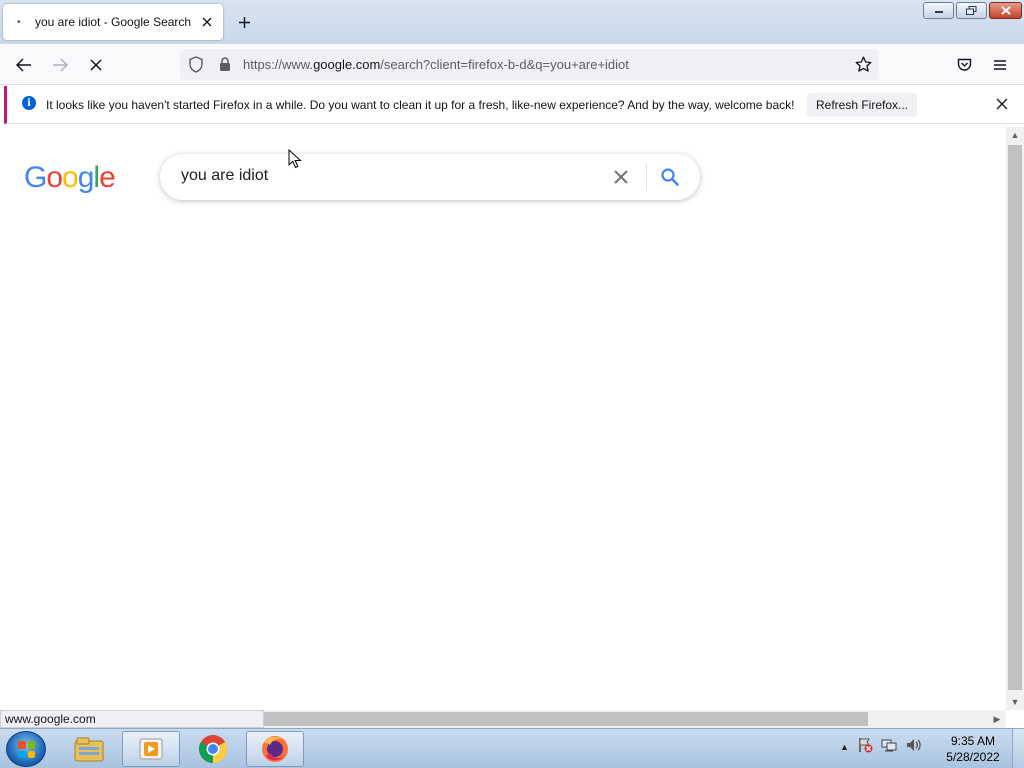 Image resolution: width=1024 pixels, height=768 pixels. Describe the element at coordinates (863, 66) in the screenshot. I see `bookmark-star-icon` at that location.